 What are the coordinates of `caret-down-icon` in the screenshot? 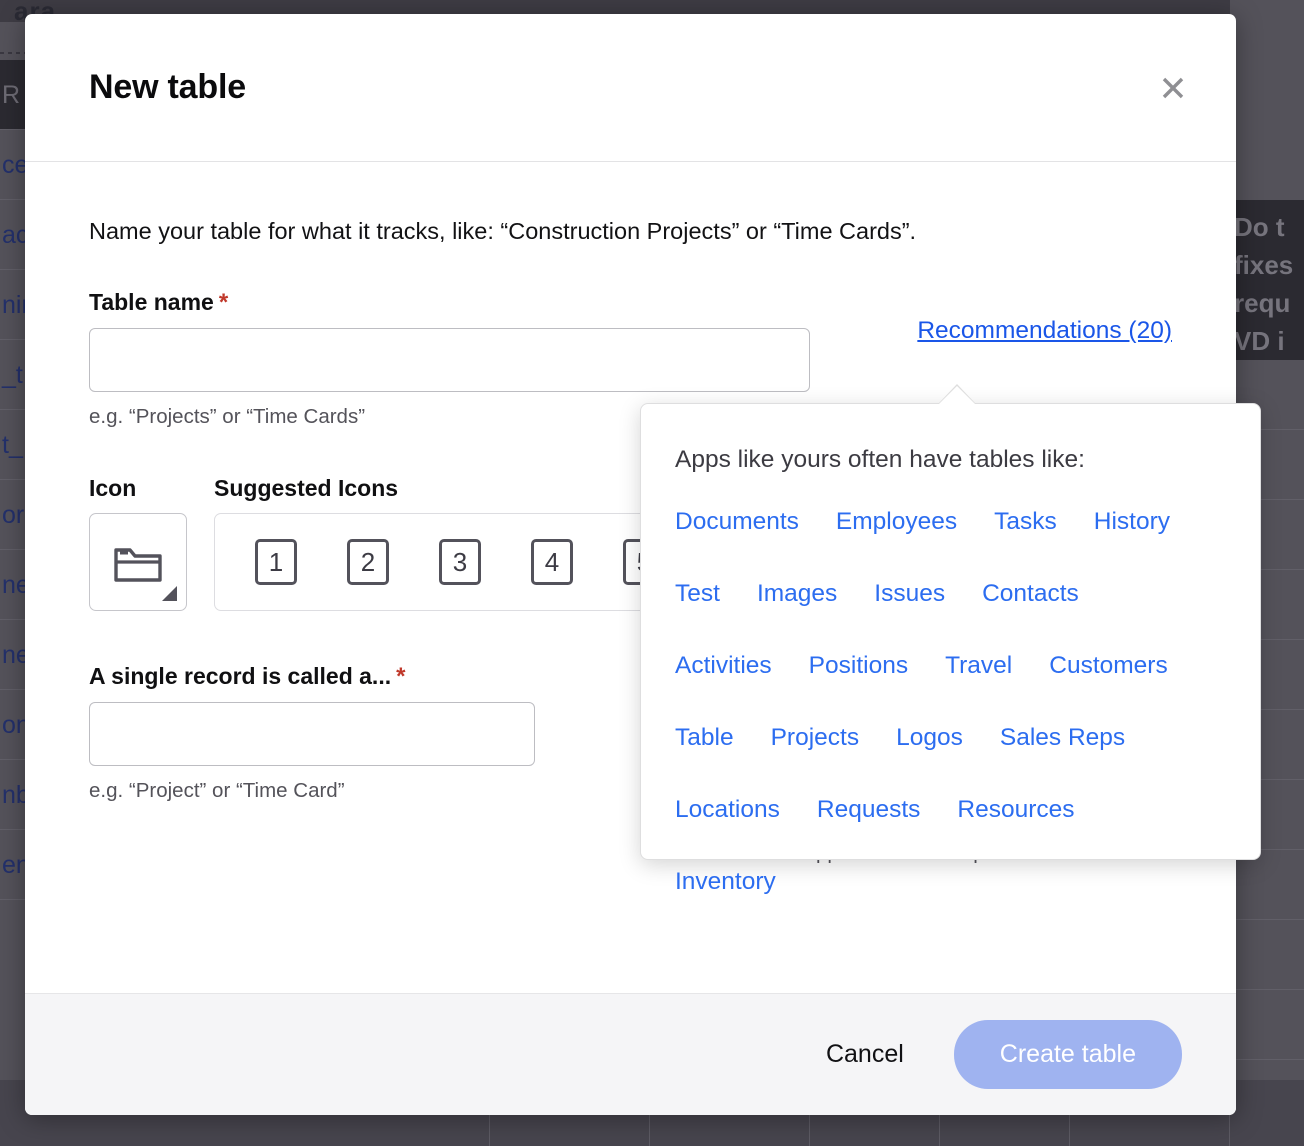 It's located at (169, 593).